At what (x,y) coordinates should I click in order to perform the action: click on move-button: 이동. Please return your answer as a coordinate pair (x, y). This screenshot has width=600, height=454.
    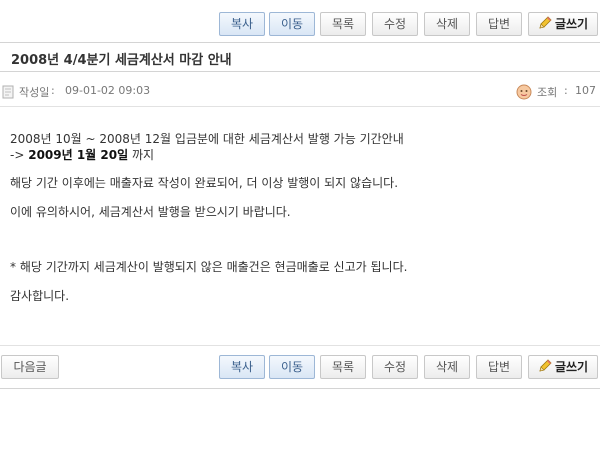
    Looking at the image, I should click on (292, 24).